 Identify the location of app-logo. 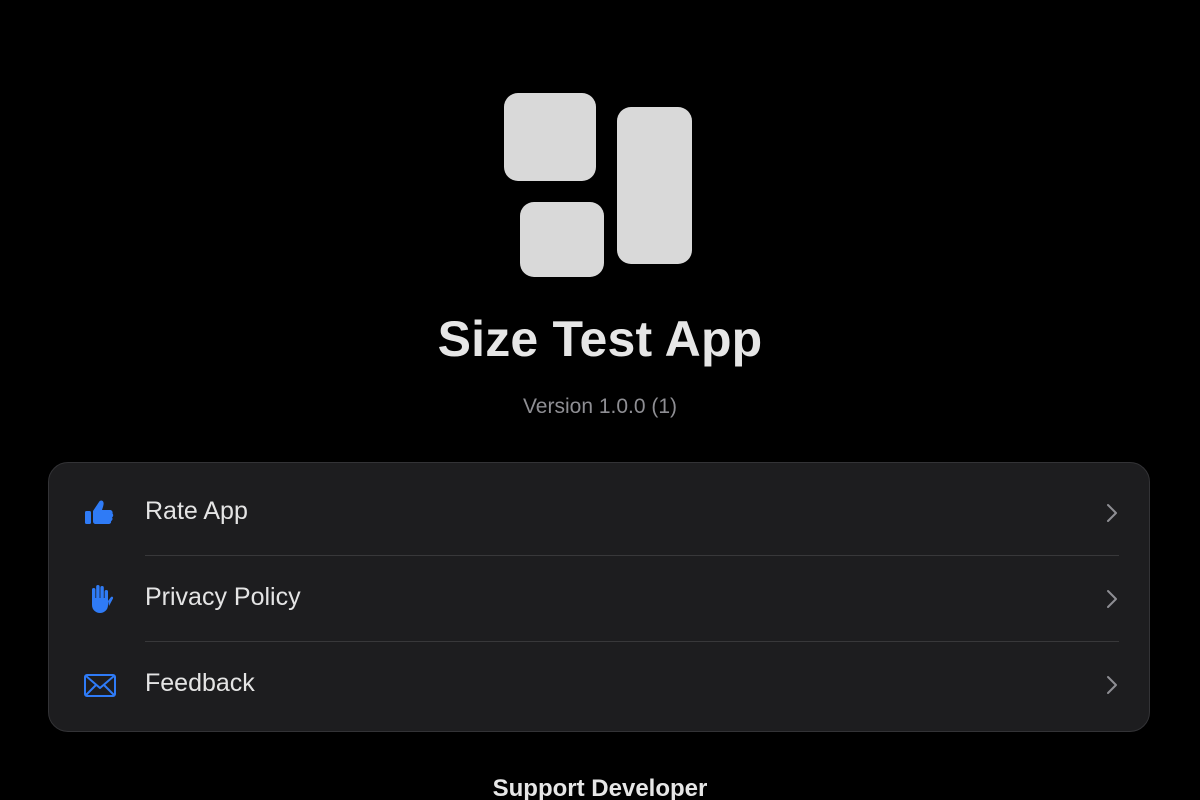
(598, 185).